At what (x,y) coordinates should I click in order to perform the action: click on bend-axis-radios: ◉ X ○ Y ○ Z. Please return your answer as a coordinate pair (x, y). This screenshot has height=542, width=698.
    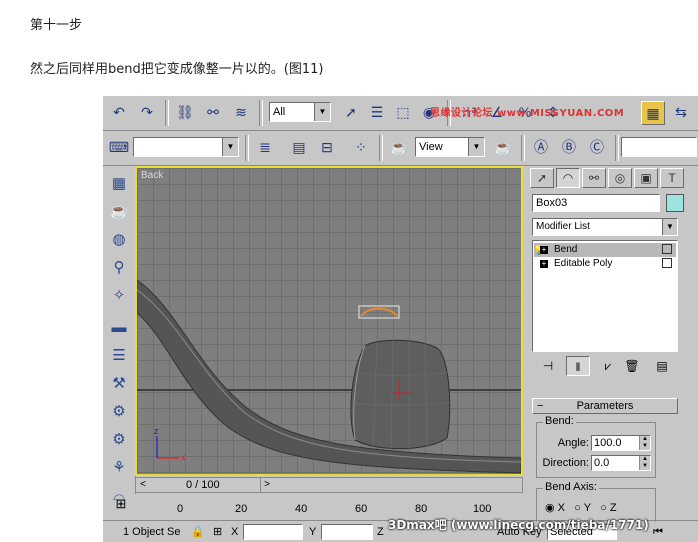
    Looking at the image, I should click on (581, 507).